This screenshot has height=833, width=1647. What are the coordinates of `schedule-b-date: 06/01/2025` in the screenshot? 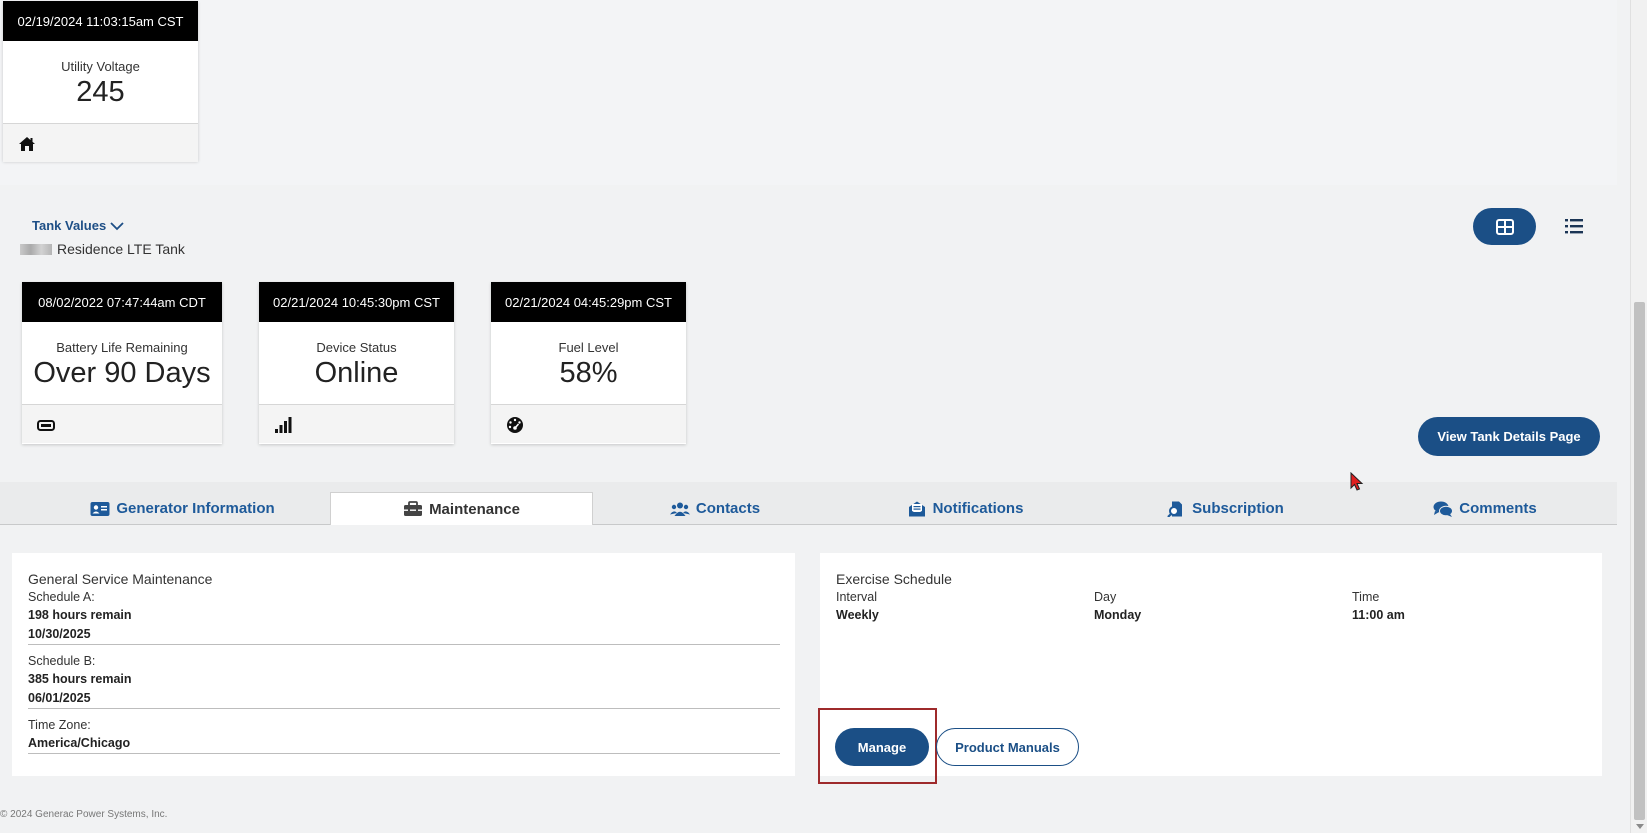 It's located at (59, 698).